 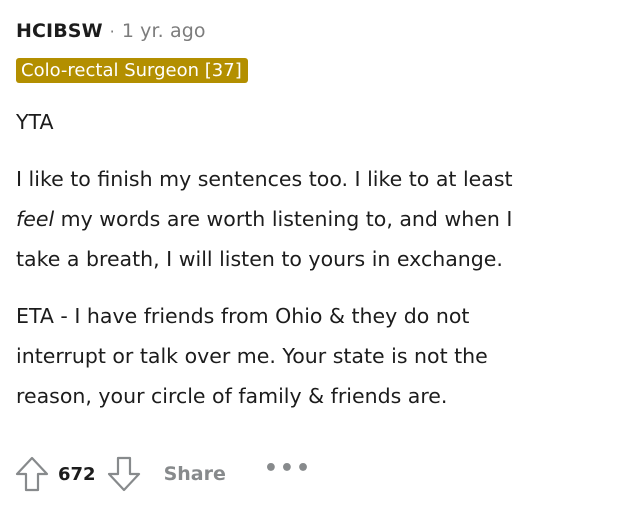 I want to click on downvote-arrow-svg, so click(x=123, y=474).